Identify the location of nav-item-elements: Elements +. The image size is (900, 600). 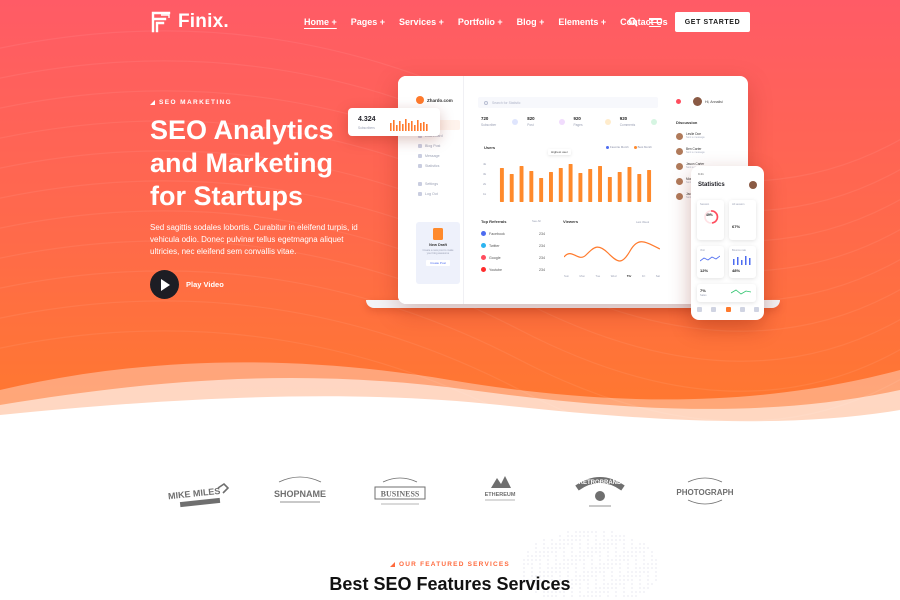
(582, 22).